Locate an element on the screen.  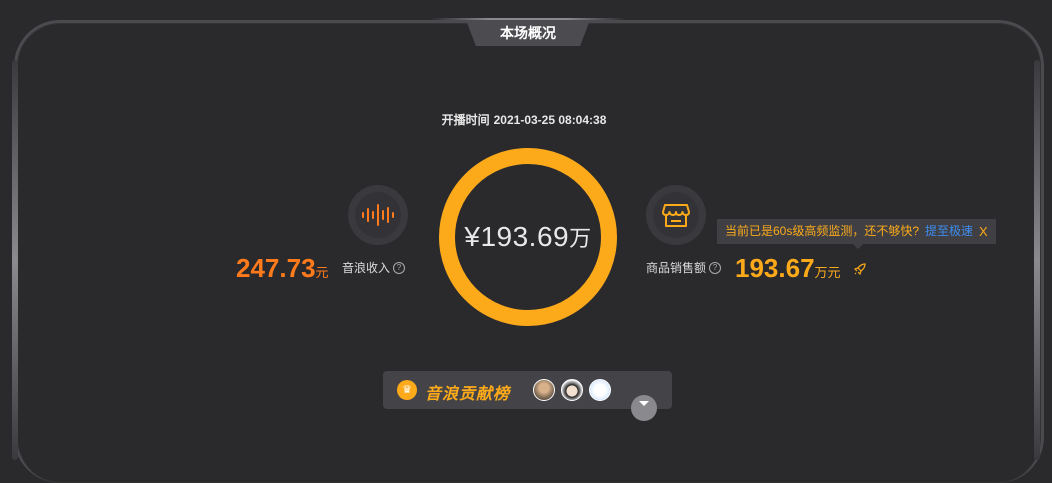
sales-label: 商品销售额 ? is located at coordinates (684, 267).